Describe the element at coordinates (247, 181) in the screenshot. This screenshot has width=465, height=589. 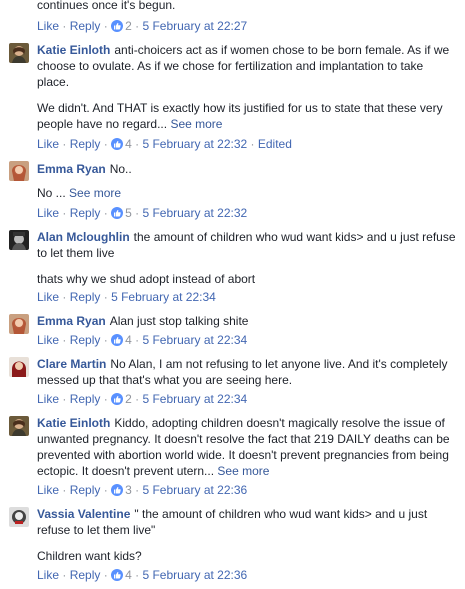
I see `comment-body: Emma Ryan No.. No ... See more` at that location.